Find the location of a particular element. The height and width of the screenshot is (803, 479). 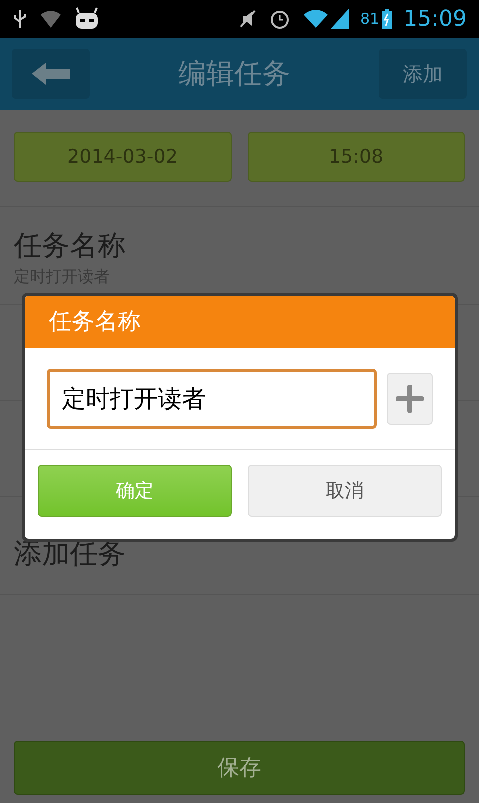

add-button is located at coordinates (410, 398).